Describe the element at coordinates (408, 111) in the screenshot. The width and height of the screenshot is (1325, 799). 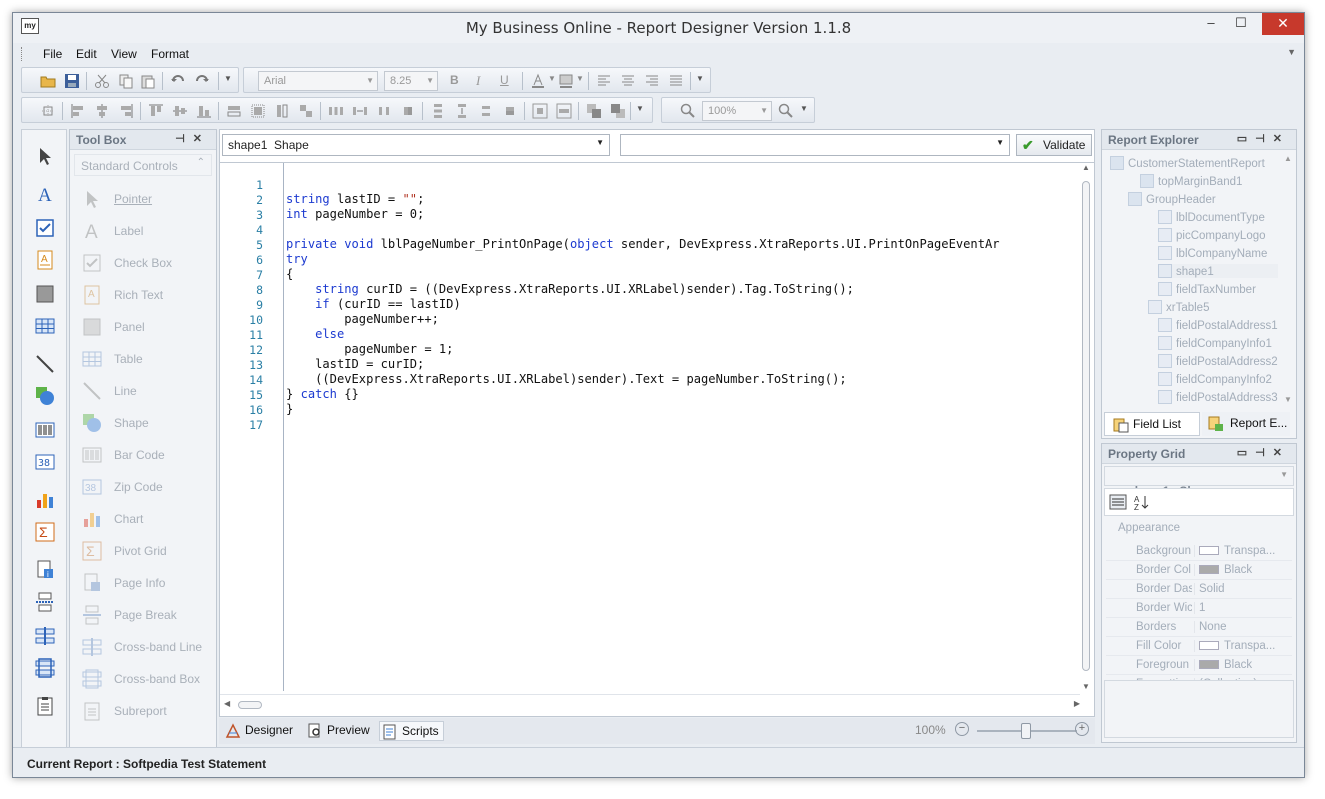
I see `horizontal-spacing-remove-icon` at that location.